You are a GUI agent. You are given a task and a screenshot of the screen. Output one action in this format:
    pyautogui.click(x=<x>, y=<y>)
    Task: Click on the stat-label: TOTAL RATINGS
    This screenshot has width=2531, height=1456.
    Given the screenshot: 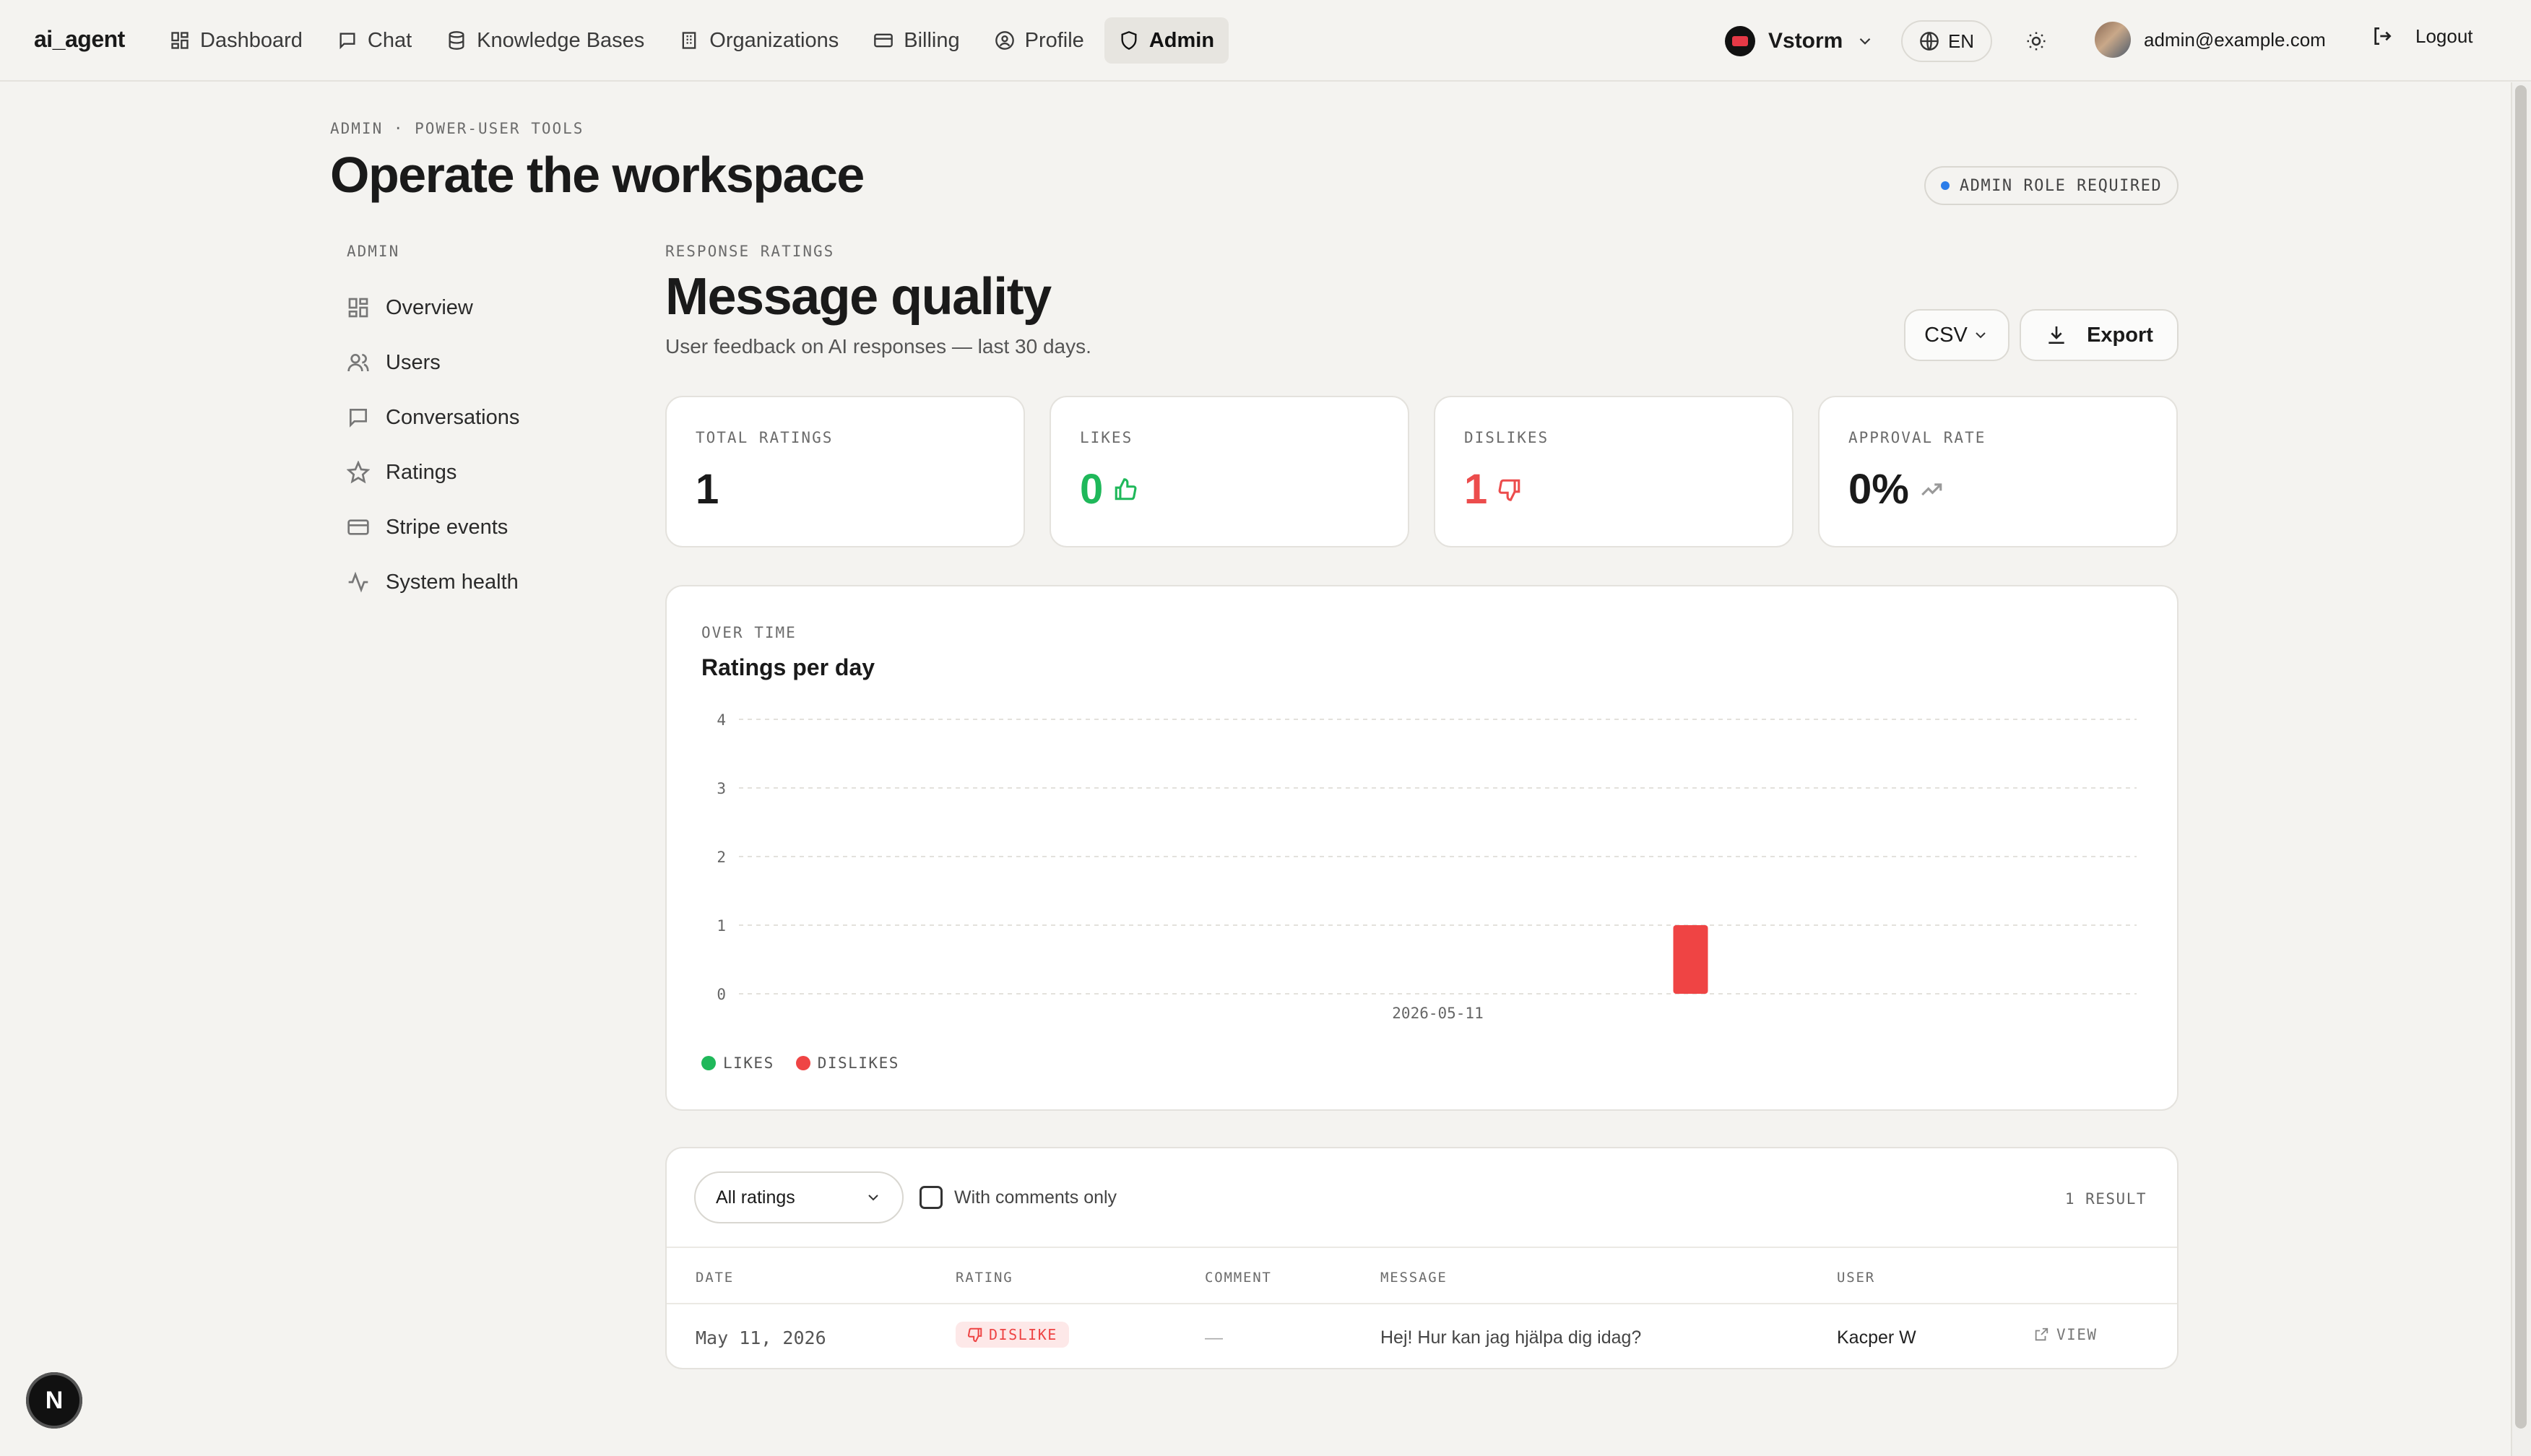 What is the action you would take?
    pyautogui.click(x=765, y=437)
    